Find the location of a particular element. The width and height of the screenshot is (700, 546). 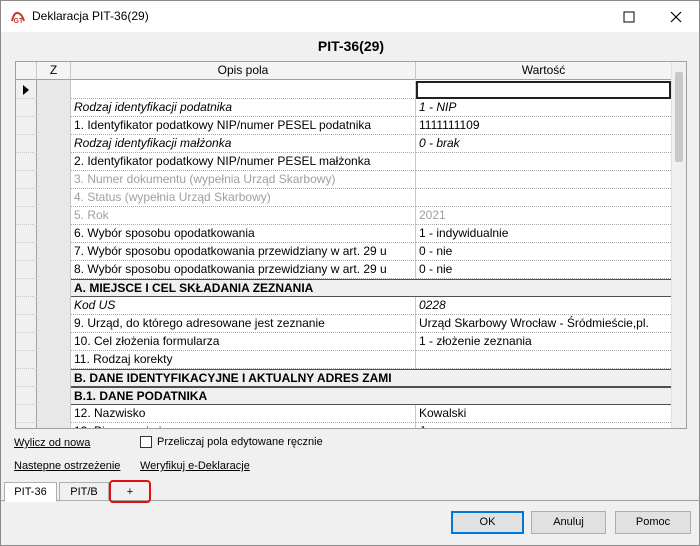

tab-add: + is located at coordinates (130, 491).